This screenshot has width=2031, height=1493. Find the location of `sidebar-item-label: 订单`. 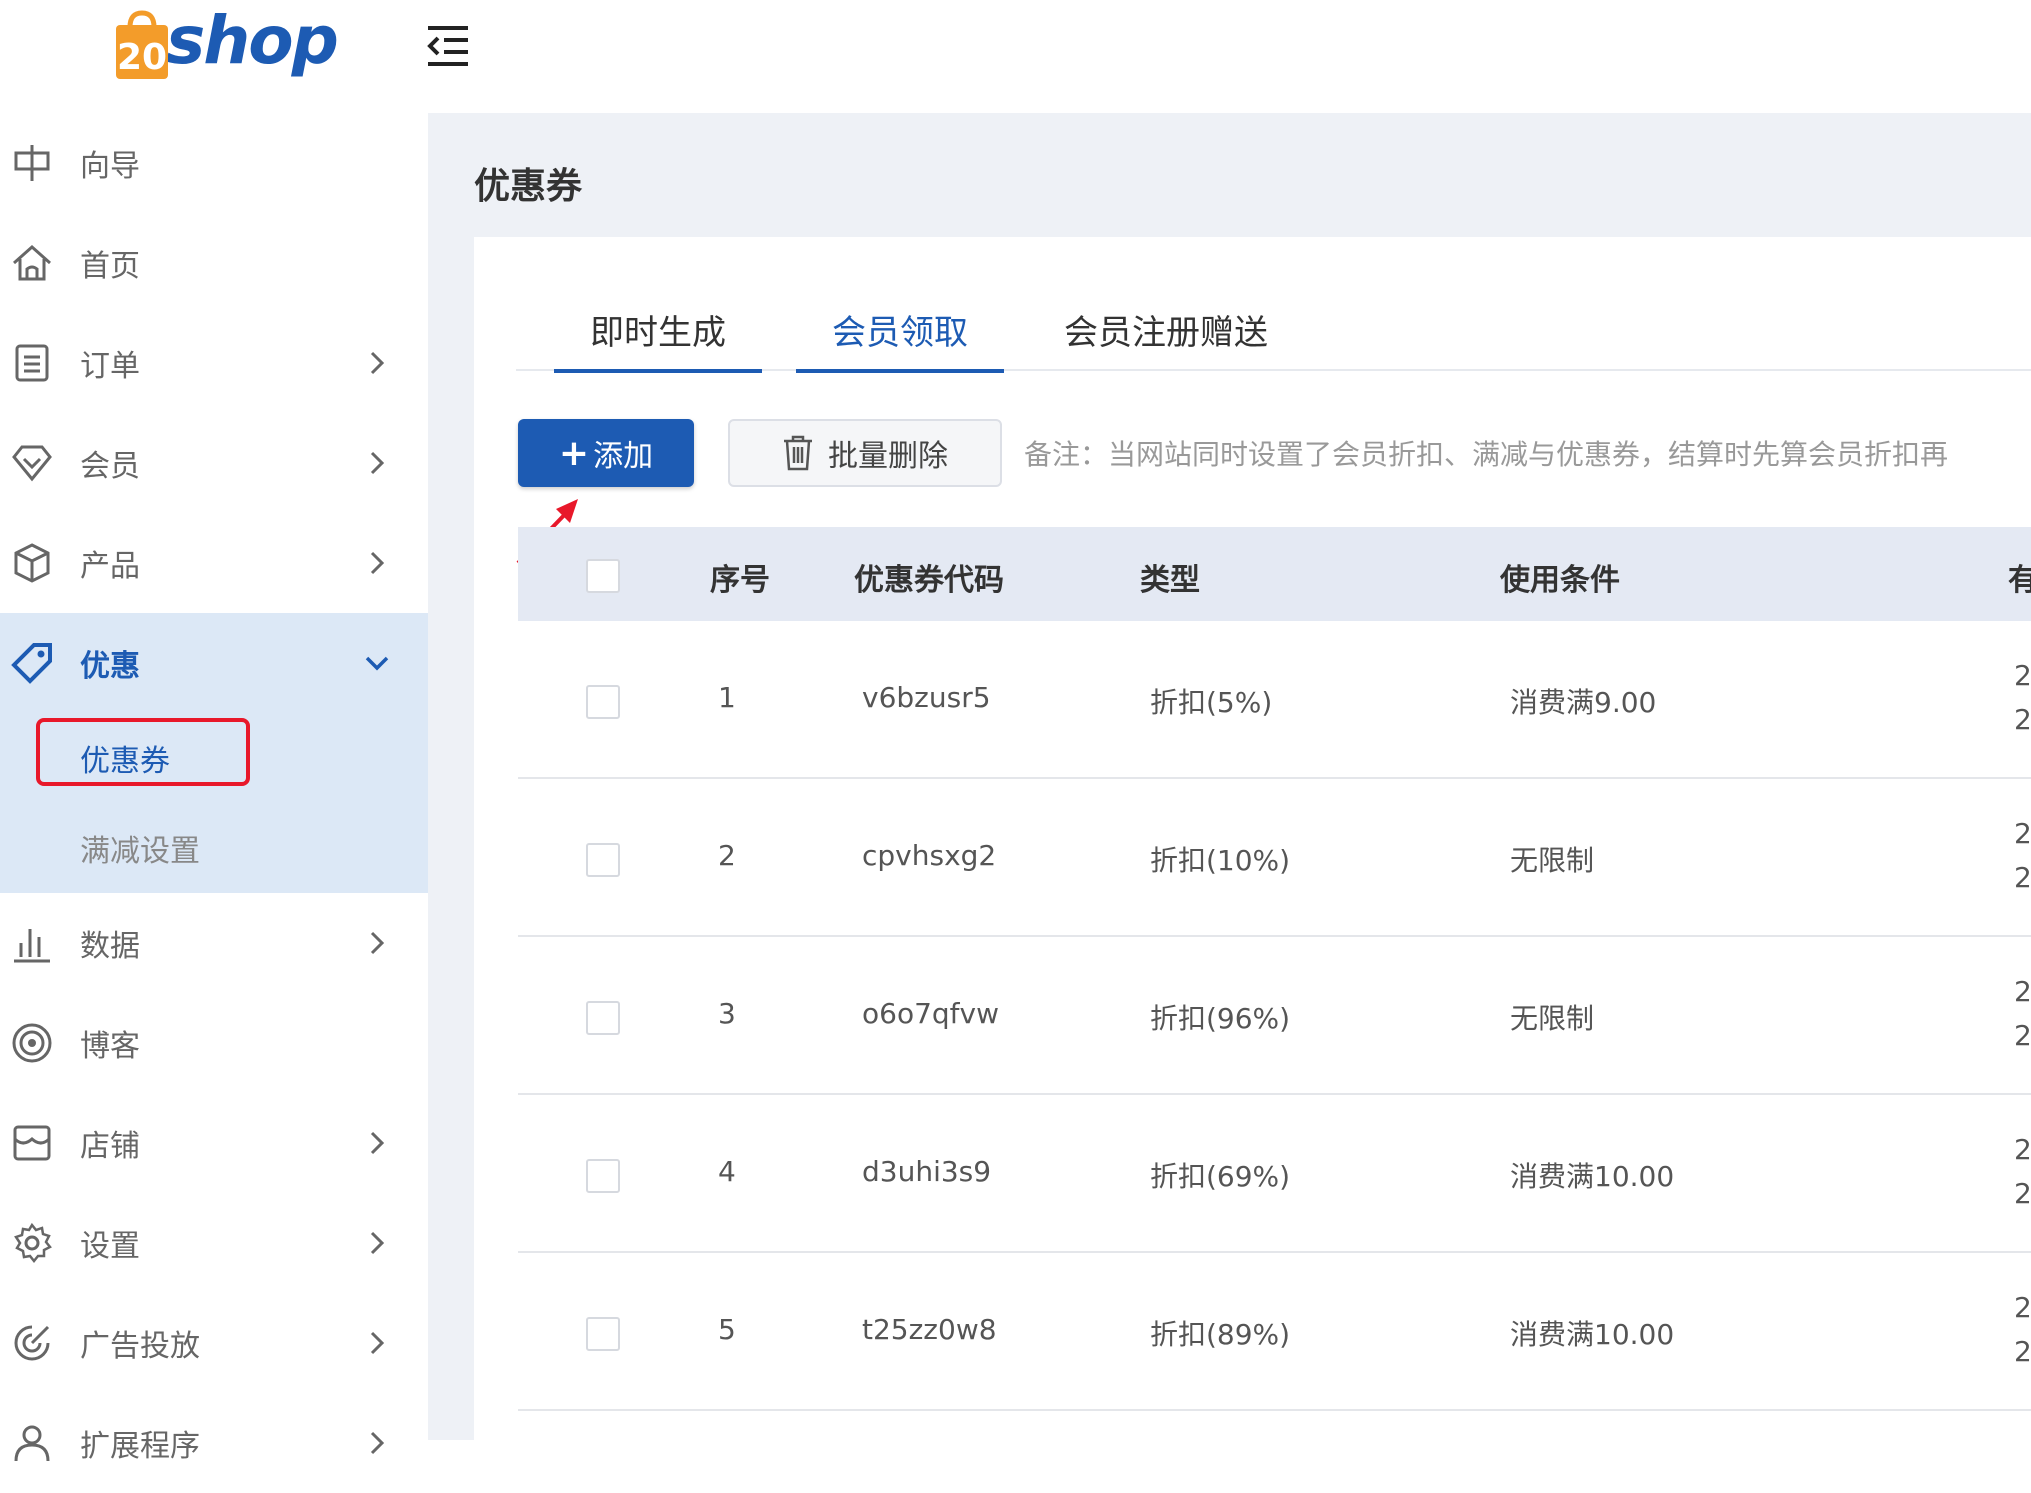

sidebar-item-label: 订单 is located at coordinates (110, 366).